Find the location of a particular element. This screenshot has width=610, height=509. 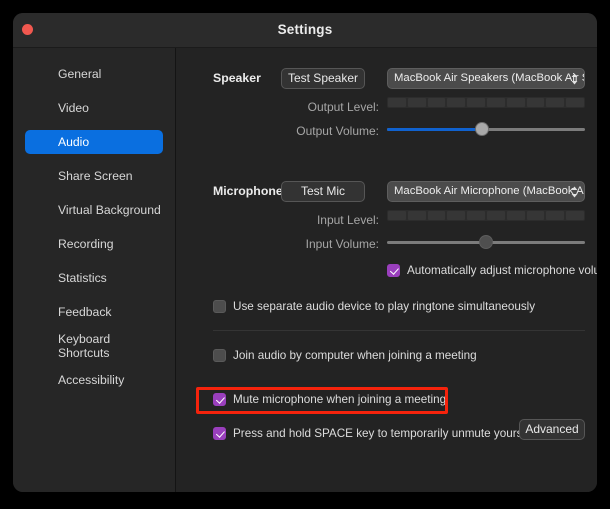

input-volume-slider is located at coordinates (486, 242).